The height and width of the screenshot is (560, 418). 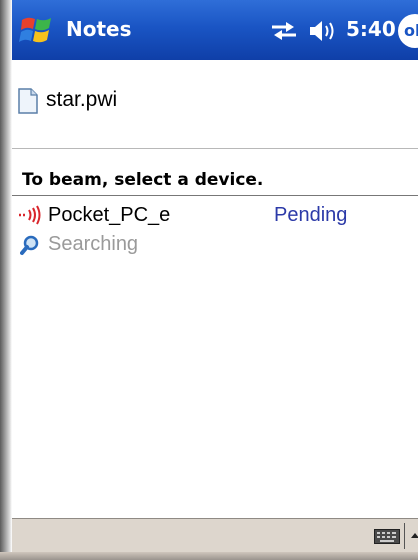 I want to click on device-frame-bottom, so click(x=209, y=556).